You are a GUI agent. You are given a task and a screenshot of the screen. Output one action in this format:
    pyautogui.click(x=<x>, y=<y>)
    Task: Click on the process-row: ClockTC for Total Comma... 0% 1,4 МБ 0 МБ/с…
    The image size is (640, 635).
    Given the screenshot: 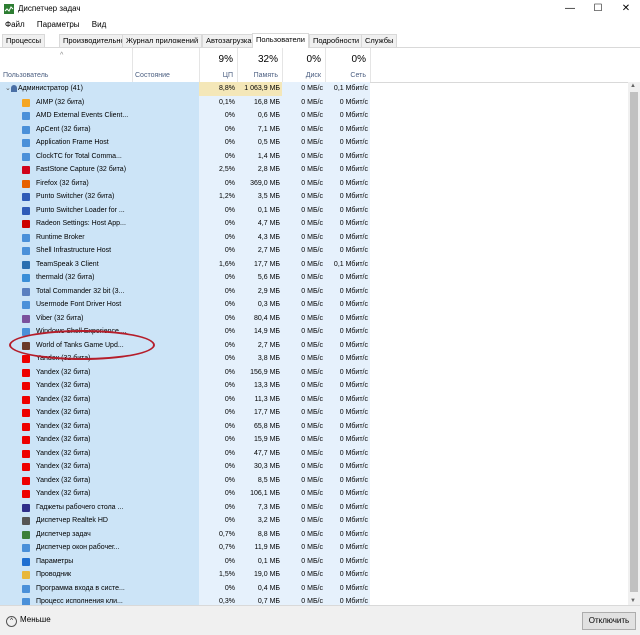 What is the action you would take?
    pyautogui.click(x=314, y=156)
    